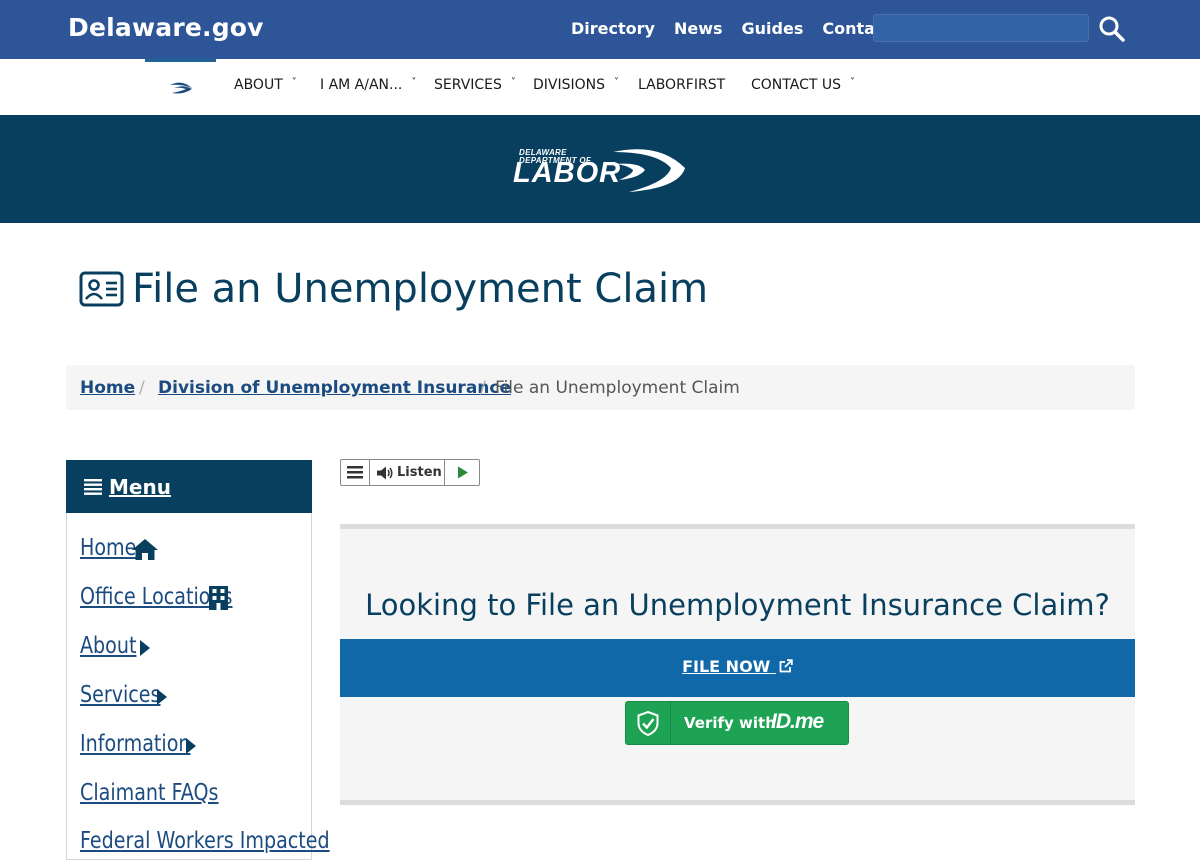  I want to click on search-button, so click(1112, 29).